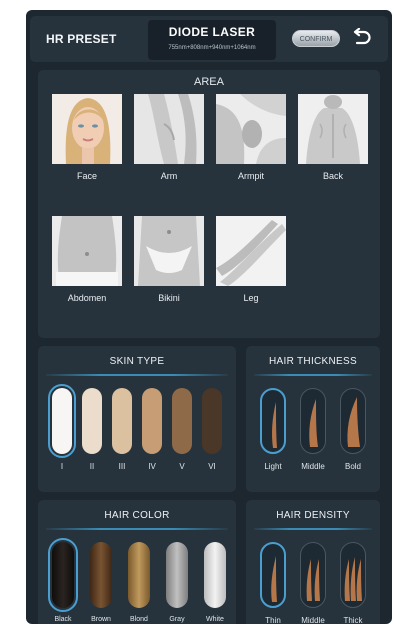  I want to click on hair-density-panel: HAIR DENSITY Thin Middle Thick, so click(313, 562).